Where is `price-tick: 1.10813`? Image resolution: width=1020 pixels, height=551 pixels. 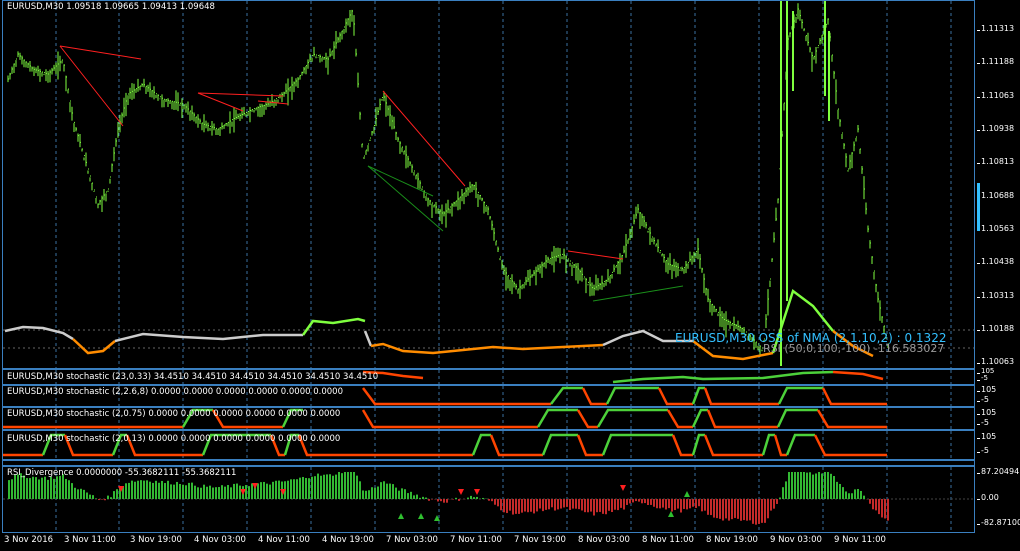 price-tick: 1.10813 is located at coordinates (995, 161).